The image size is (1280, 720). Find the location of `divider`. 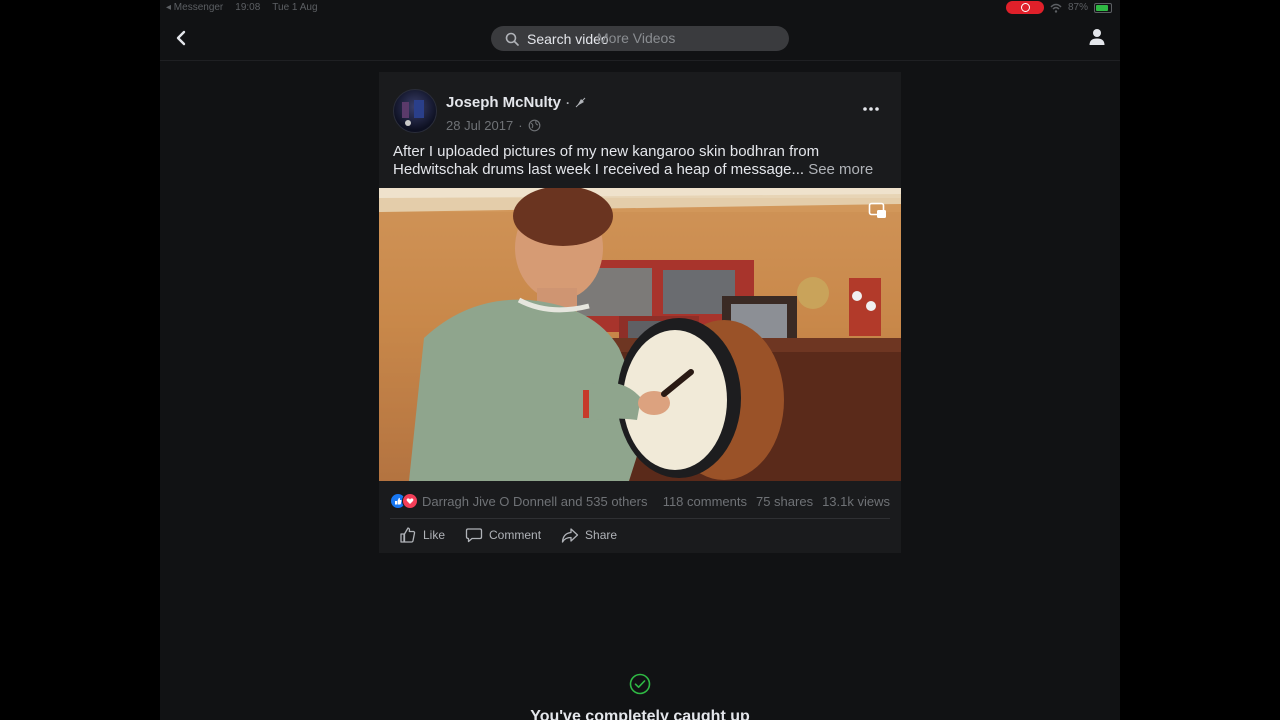

divider is located at coordinates (640, 518).